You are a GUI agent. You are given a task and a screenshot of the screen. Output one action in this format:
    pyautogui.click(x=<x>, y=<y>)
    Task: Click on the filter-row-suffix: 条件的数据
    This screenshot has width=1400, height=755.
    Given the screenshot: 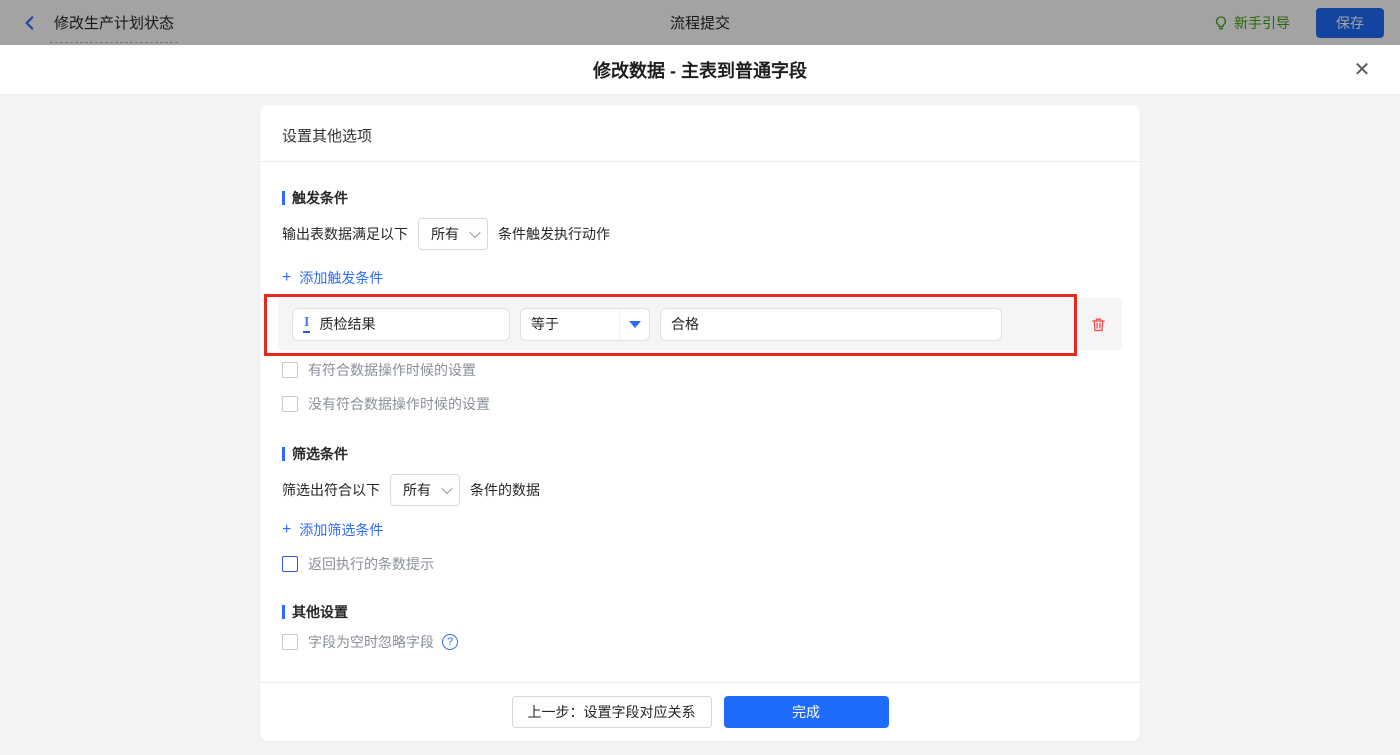 What is the action you would take?
    pyautogui.click(x=505, y=490)
    